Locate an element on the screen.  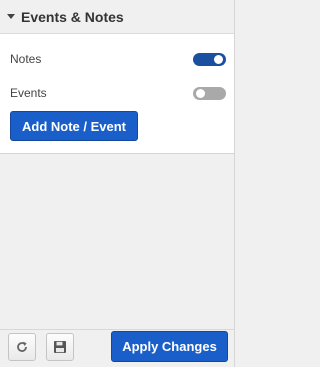
events-row: Events is located at coordinates (118, 93).